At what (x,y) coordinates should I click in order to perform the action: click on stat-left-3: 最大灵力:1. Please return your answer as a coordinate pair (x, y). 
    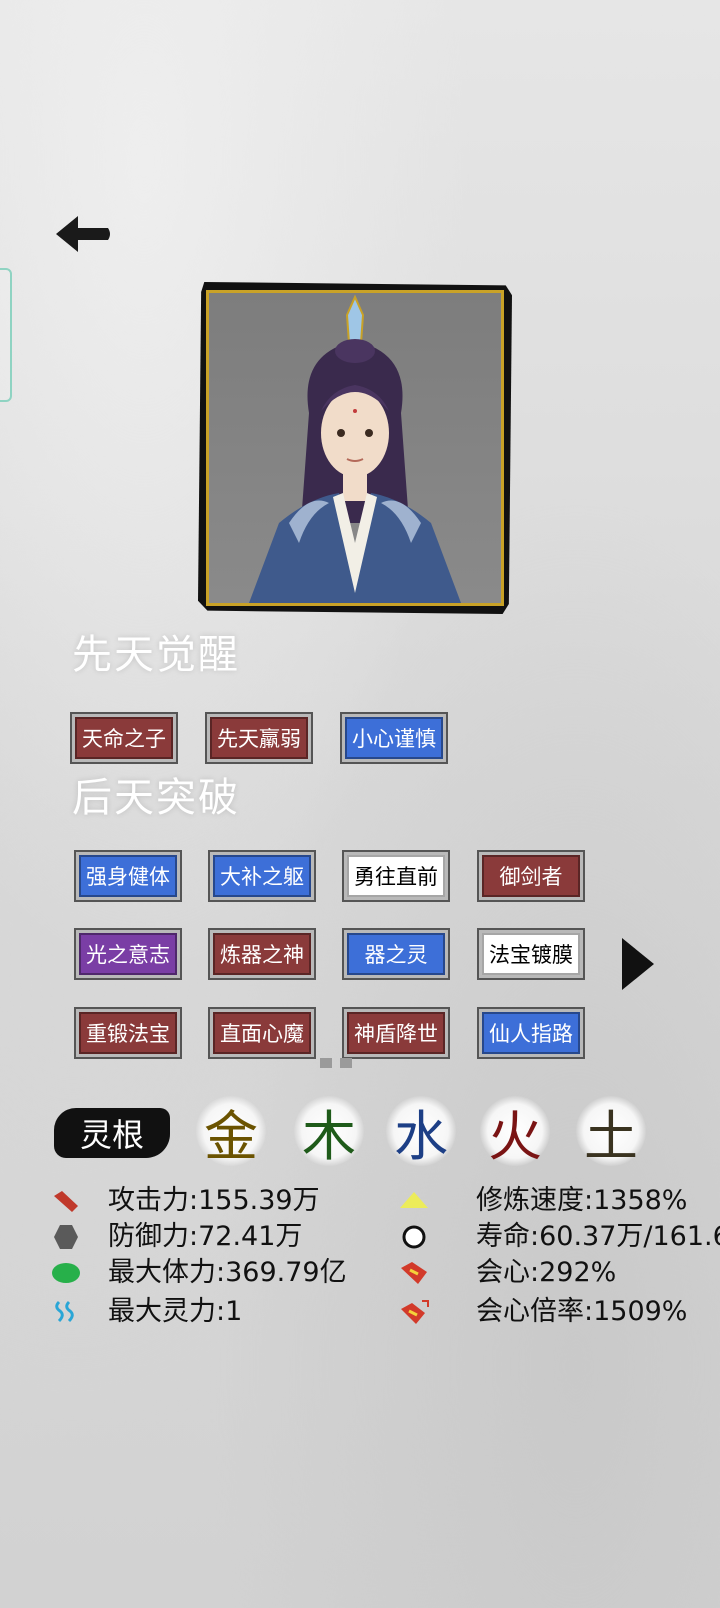
    Looking at the image, I should click on (175, 1311).